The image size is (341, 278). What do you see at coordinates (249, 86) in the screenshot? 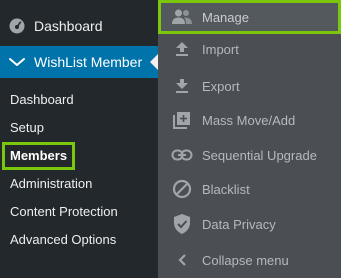
I see `flyout-item-export: Export` at bounding box center [249, 86].